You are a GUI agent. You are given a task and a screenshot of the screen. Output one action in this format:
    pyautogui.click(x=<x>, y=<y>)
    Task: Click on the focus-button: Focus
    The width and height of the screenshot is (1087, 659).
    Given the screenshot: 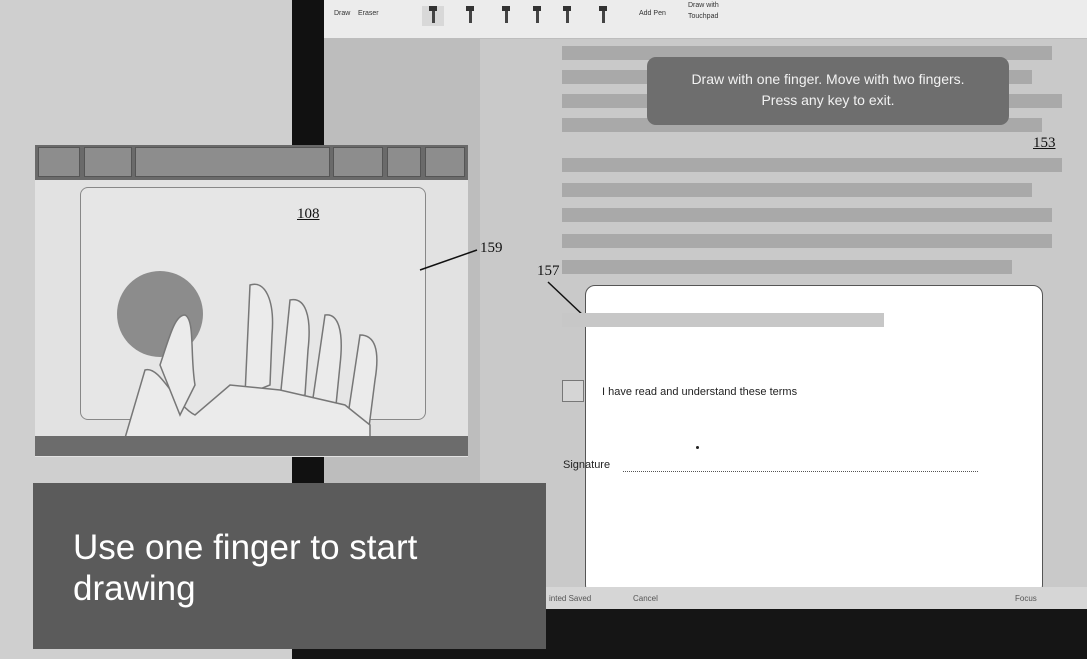 What is the action you would take?
    pyautogui.click(x=1026, y=598)
    